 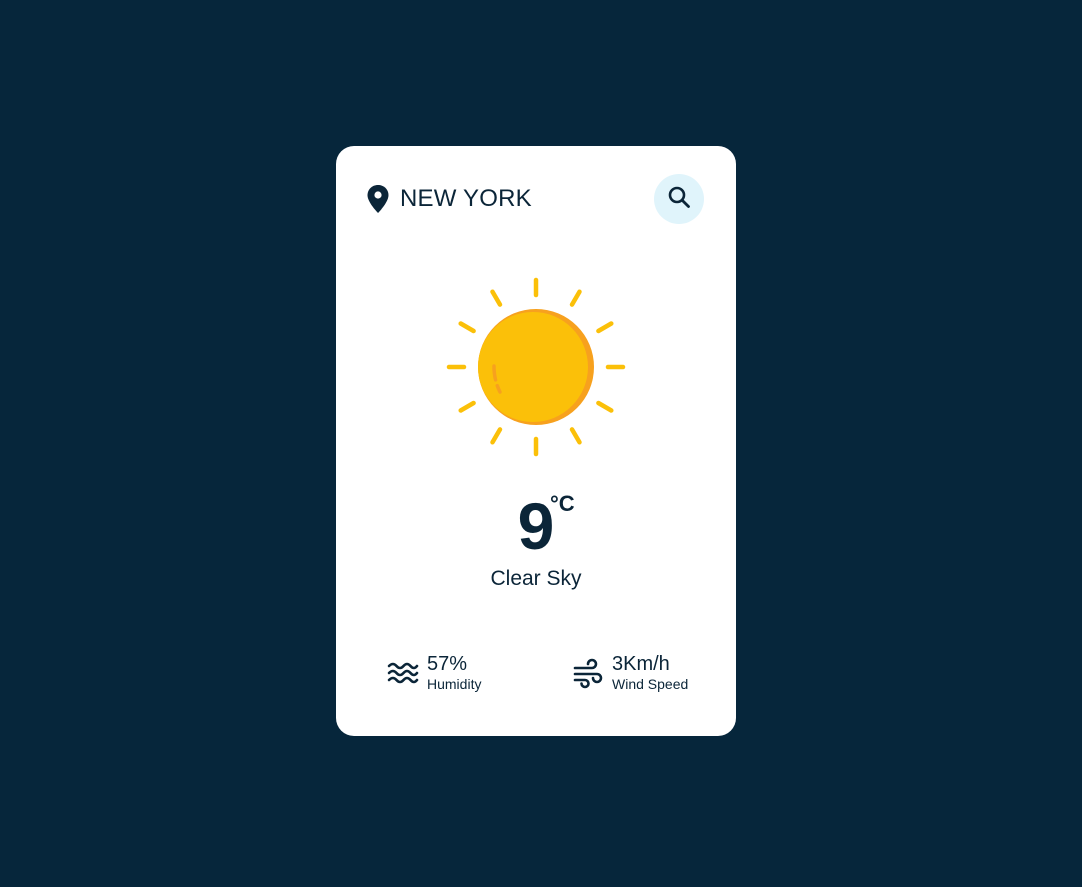 I want to click on temperature: 9 °C, so click(x=536, y=526).